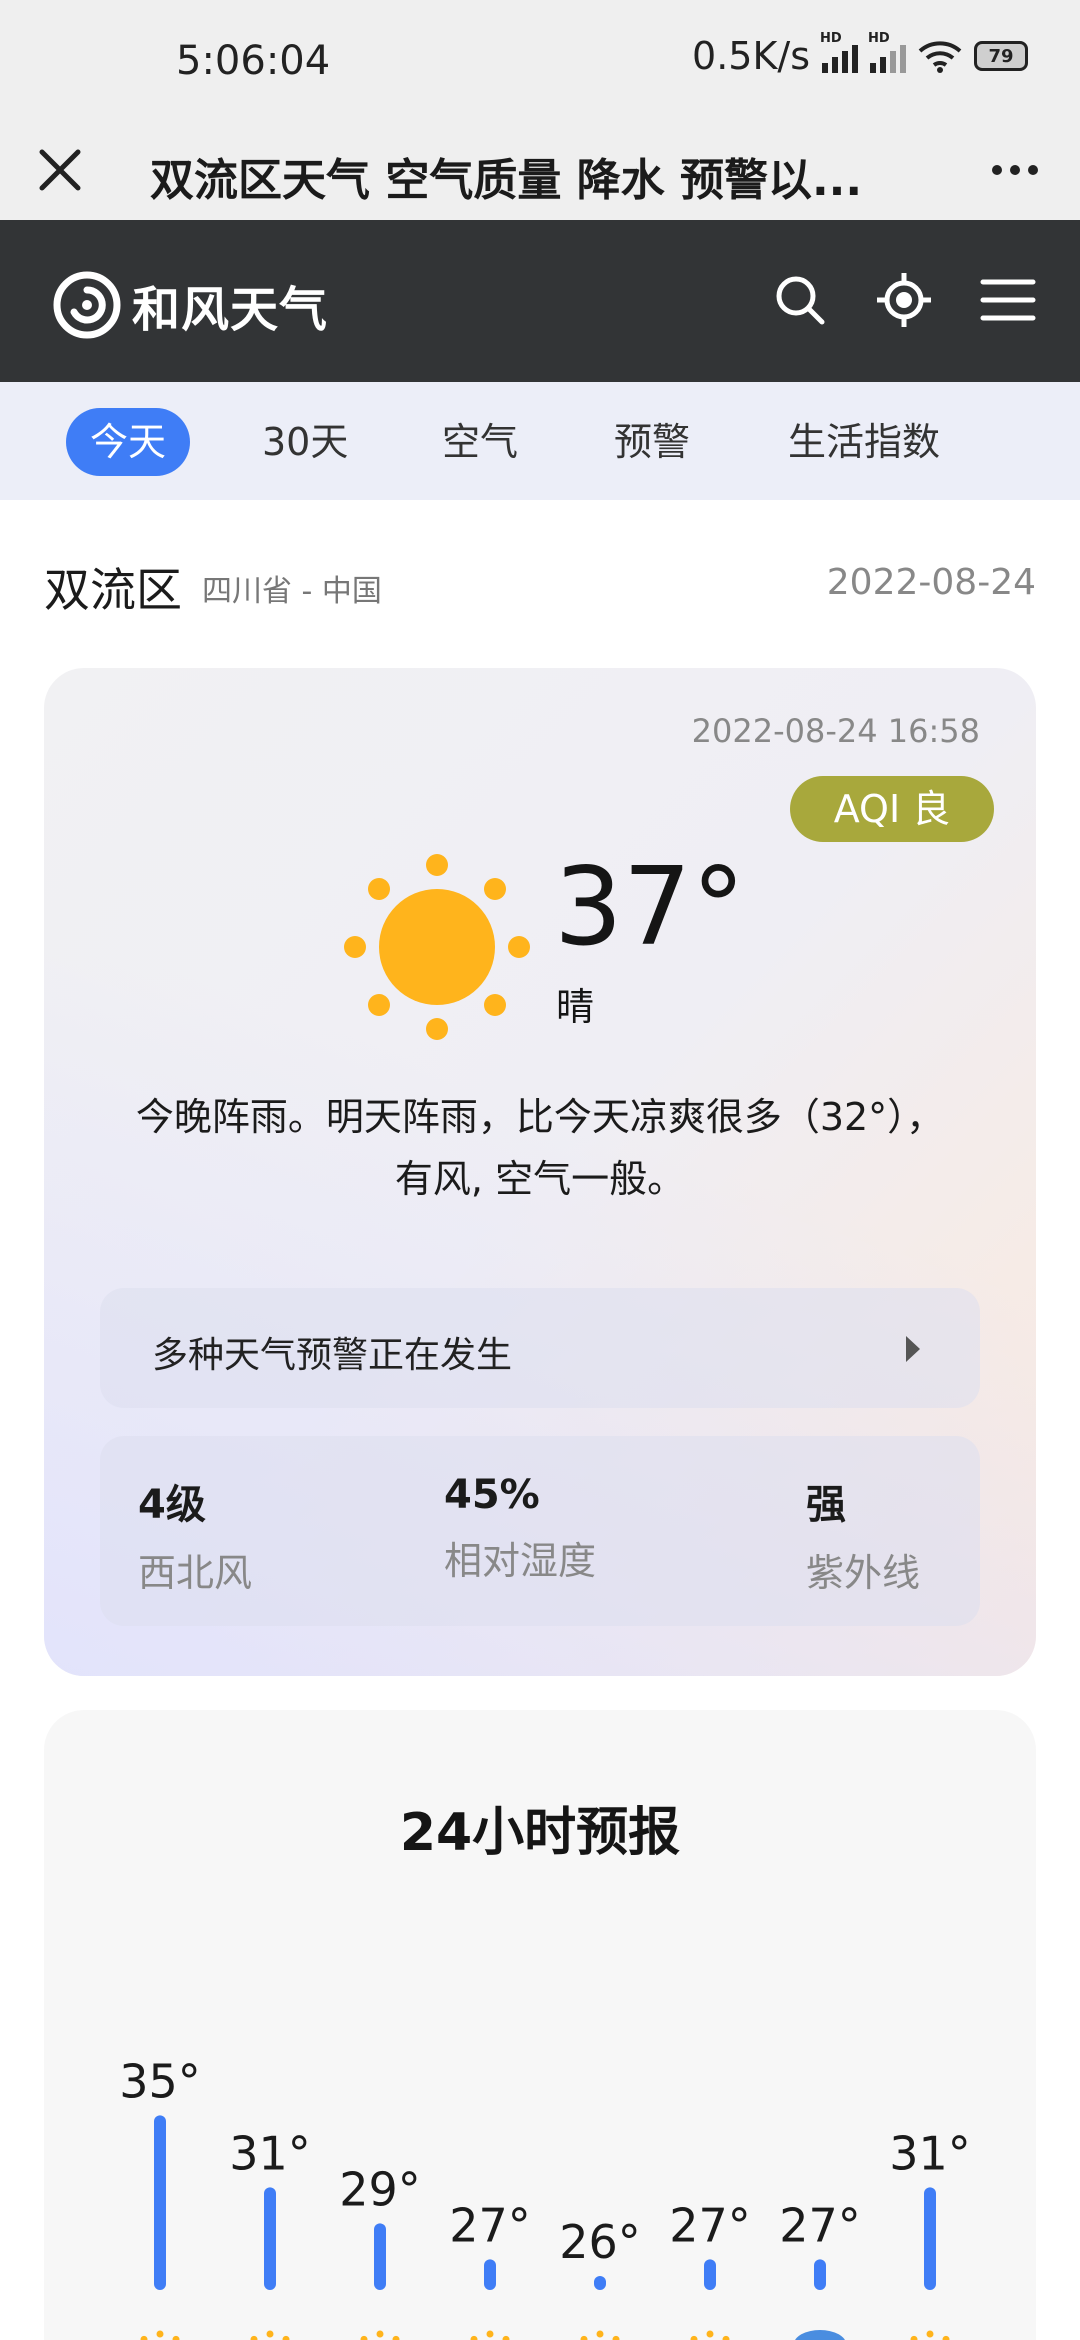 The height and width of the screenshot is (2340, 1080). I want to click on temperature-label: 26°, so click(600, 2242).